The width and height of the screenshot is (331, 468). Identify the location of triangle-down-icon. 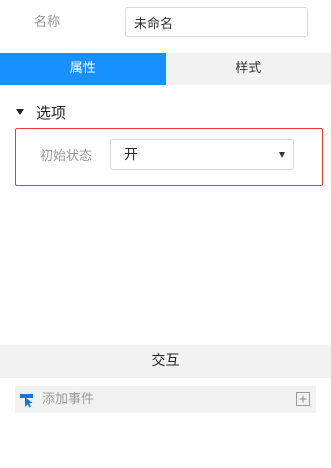
(282, 155).